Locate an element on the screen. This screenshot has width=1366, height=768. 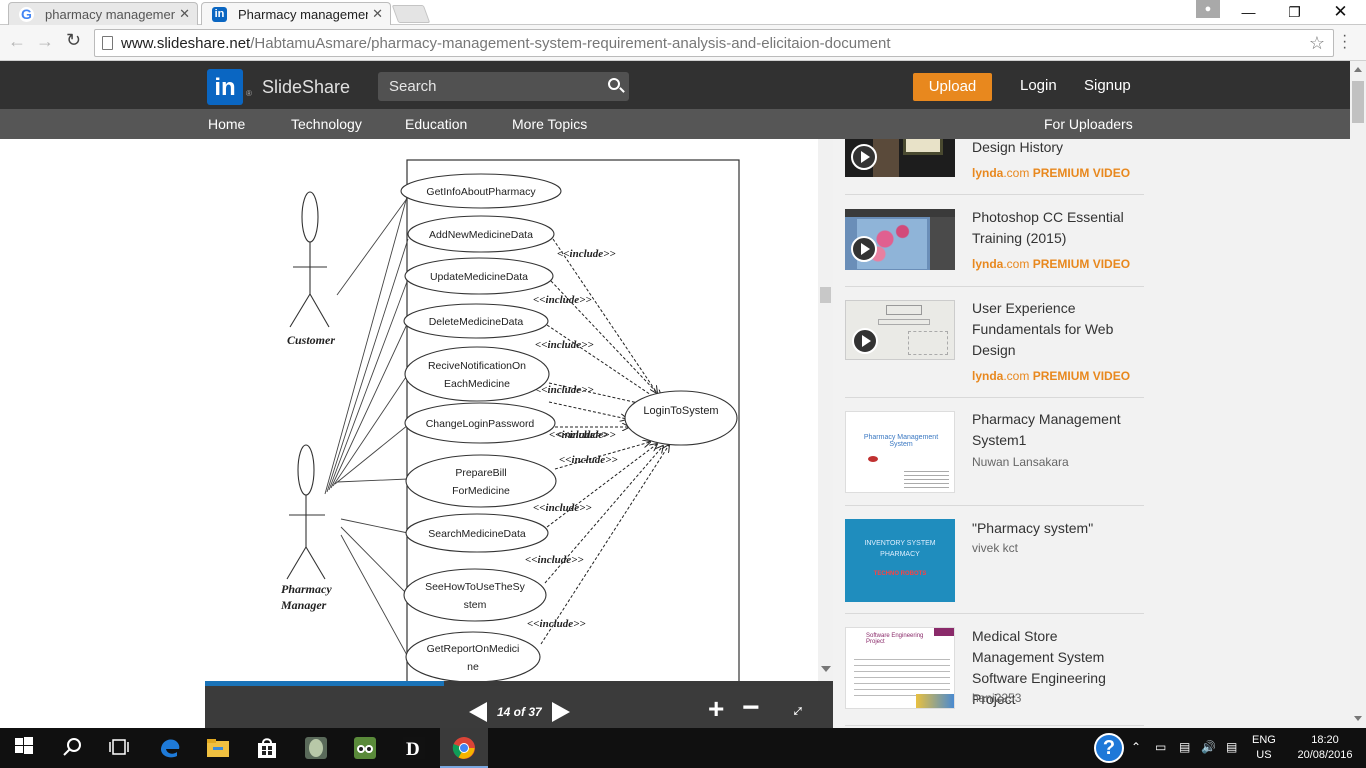
dictionary-app-icon: D is located at coordinates (414, 748).